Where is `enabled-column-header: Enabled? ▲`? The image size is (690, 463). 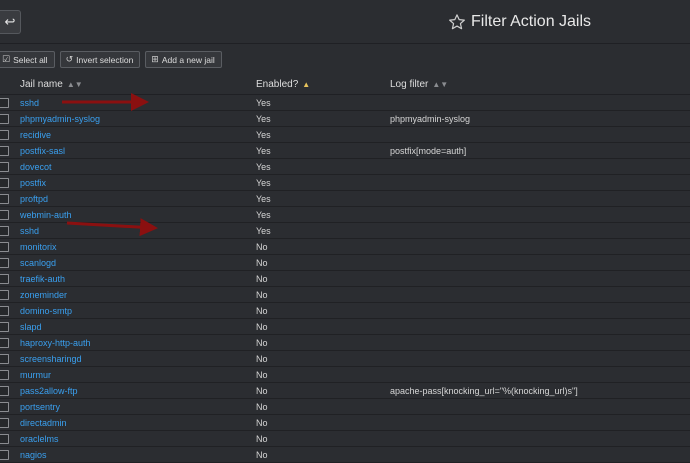
enabled-column-header: Enabled? ▲ is located at coordinates (323, 84).